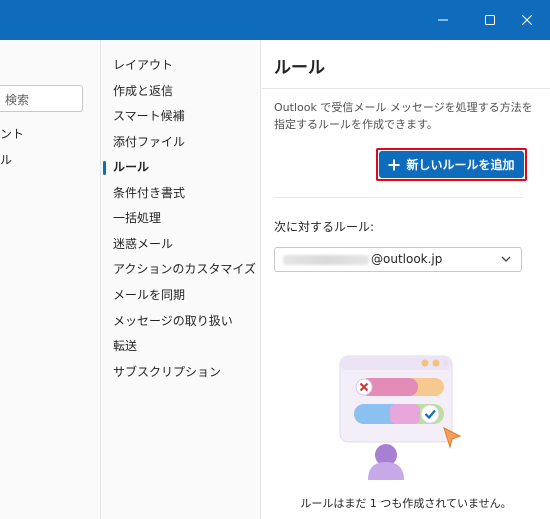 The width and height of the screenshot is (550, 519). I want to click on section-divider, so click(398, 197).